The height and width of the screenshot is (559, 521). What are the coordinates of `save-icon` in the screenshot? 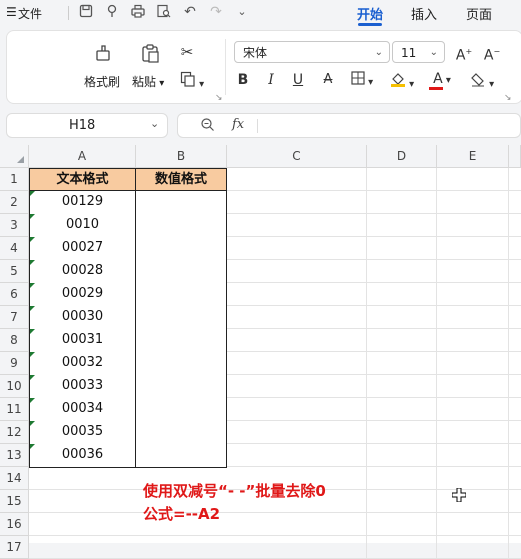 It's located at (86, 12).